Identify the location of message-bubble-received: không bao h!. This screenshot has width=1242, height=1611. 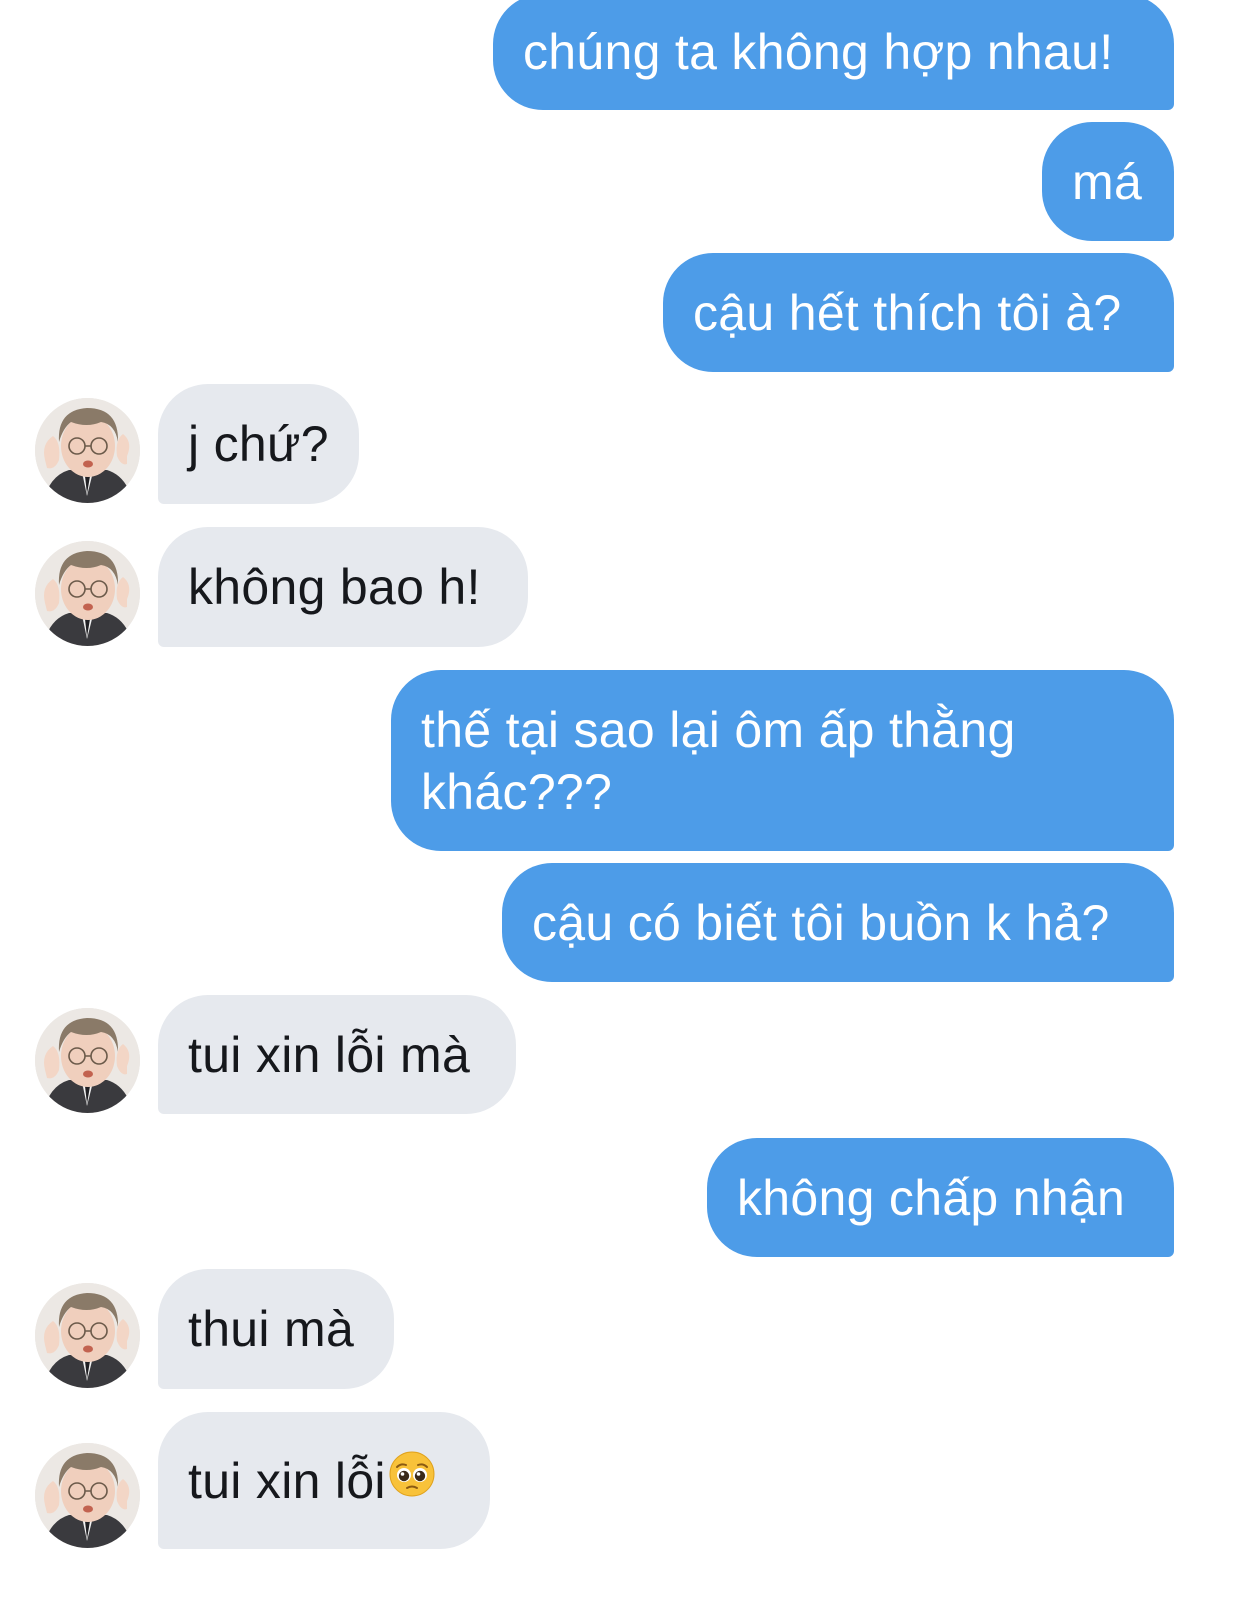
(343, 587).